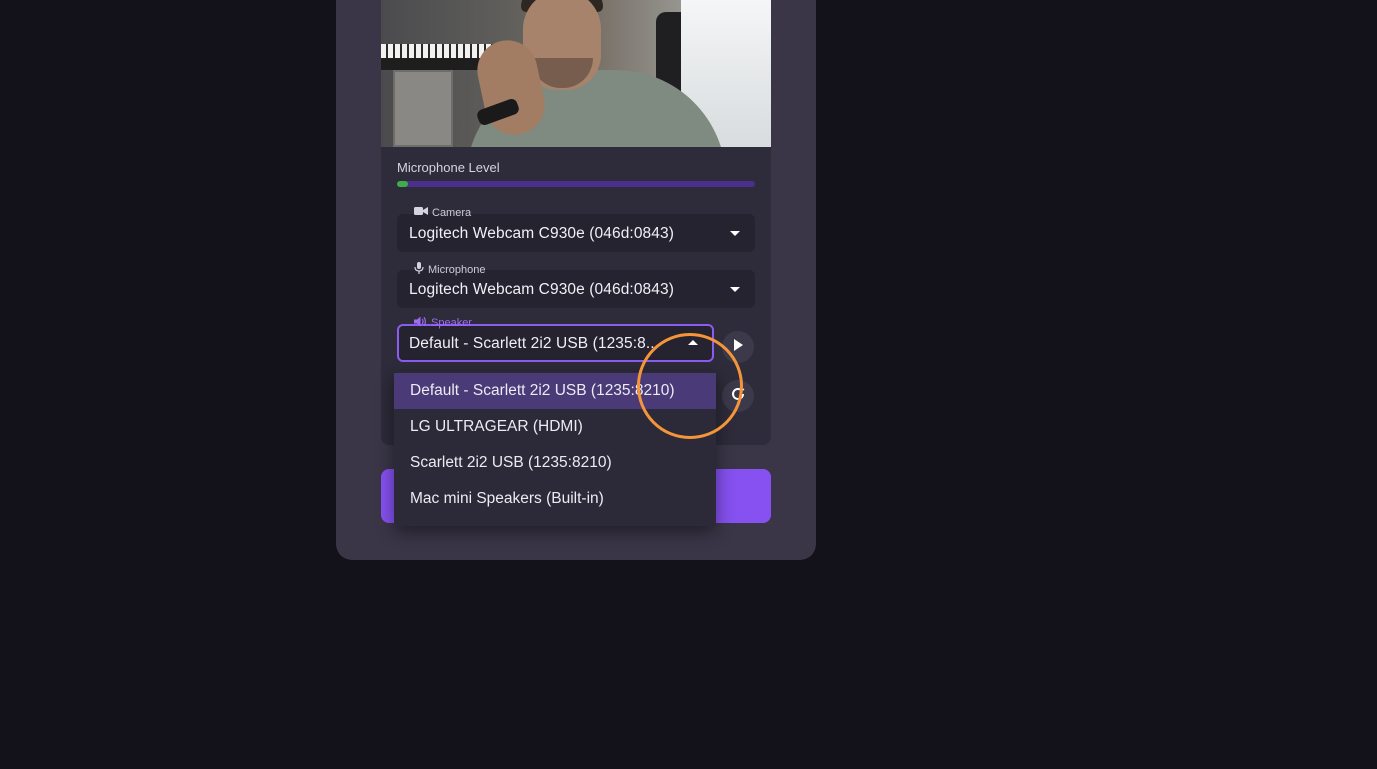 Image resolution: width=1377 pixels, height=769 pixels. Describe the element at coordinates (555, 463) in the screenshot. I see `speaker-option: Scarlett 2i2 USB (1235:8210)` at that location.